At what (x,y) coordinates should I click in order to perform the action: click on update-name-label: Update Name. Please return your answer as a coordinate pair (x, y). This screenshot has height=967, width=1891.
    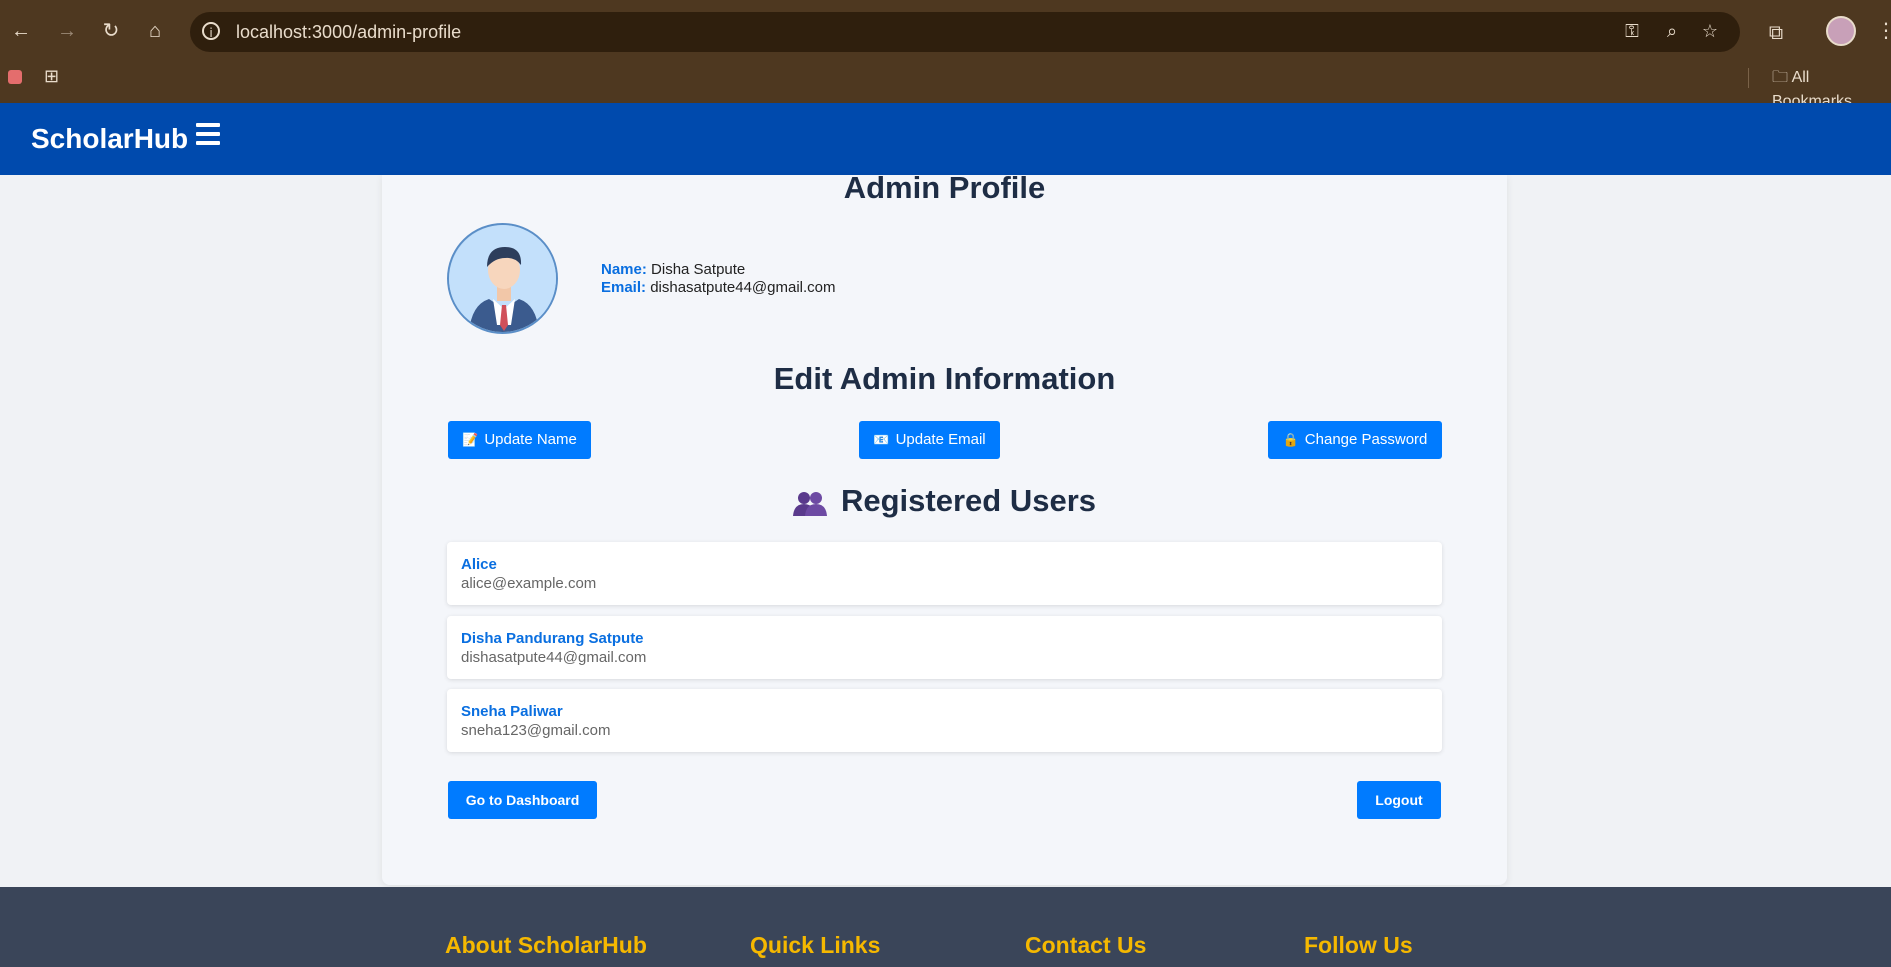
    Looking at the image, I should click on (530, 439).